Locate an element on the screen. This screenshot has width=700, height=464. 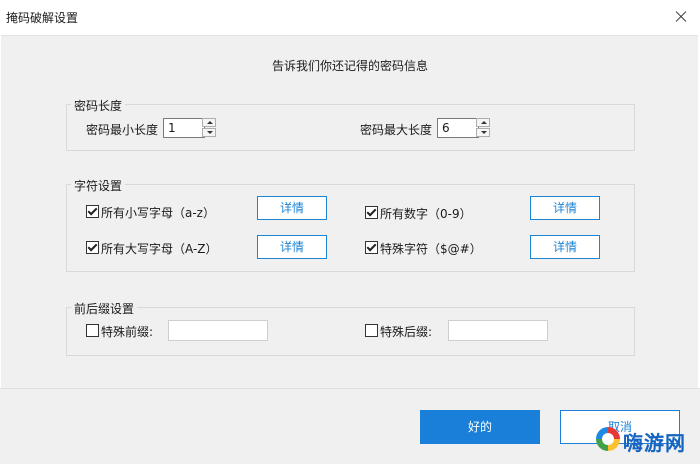
uppercase-checkbox is located at coordinates (92, 247).